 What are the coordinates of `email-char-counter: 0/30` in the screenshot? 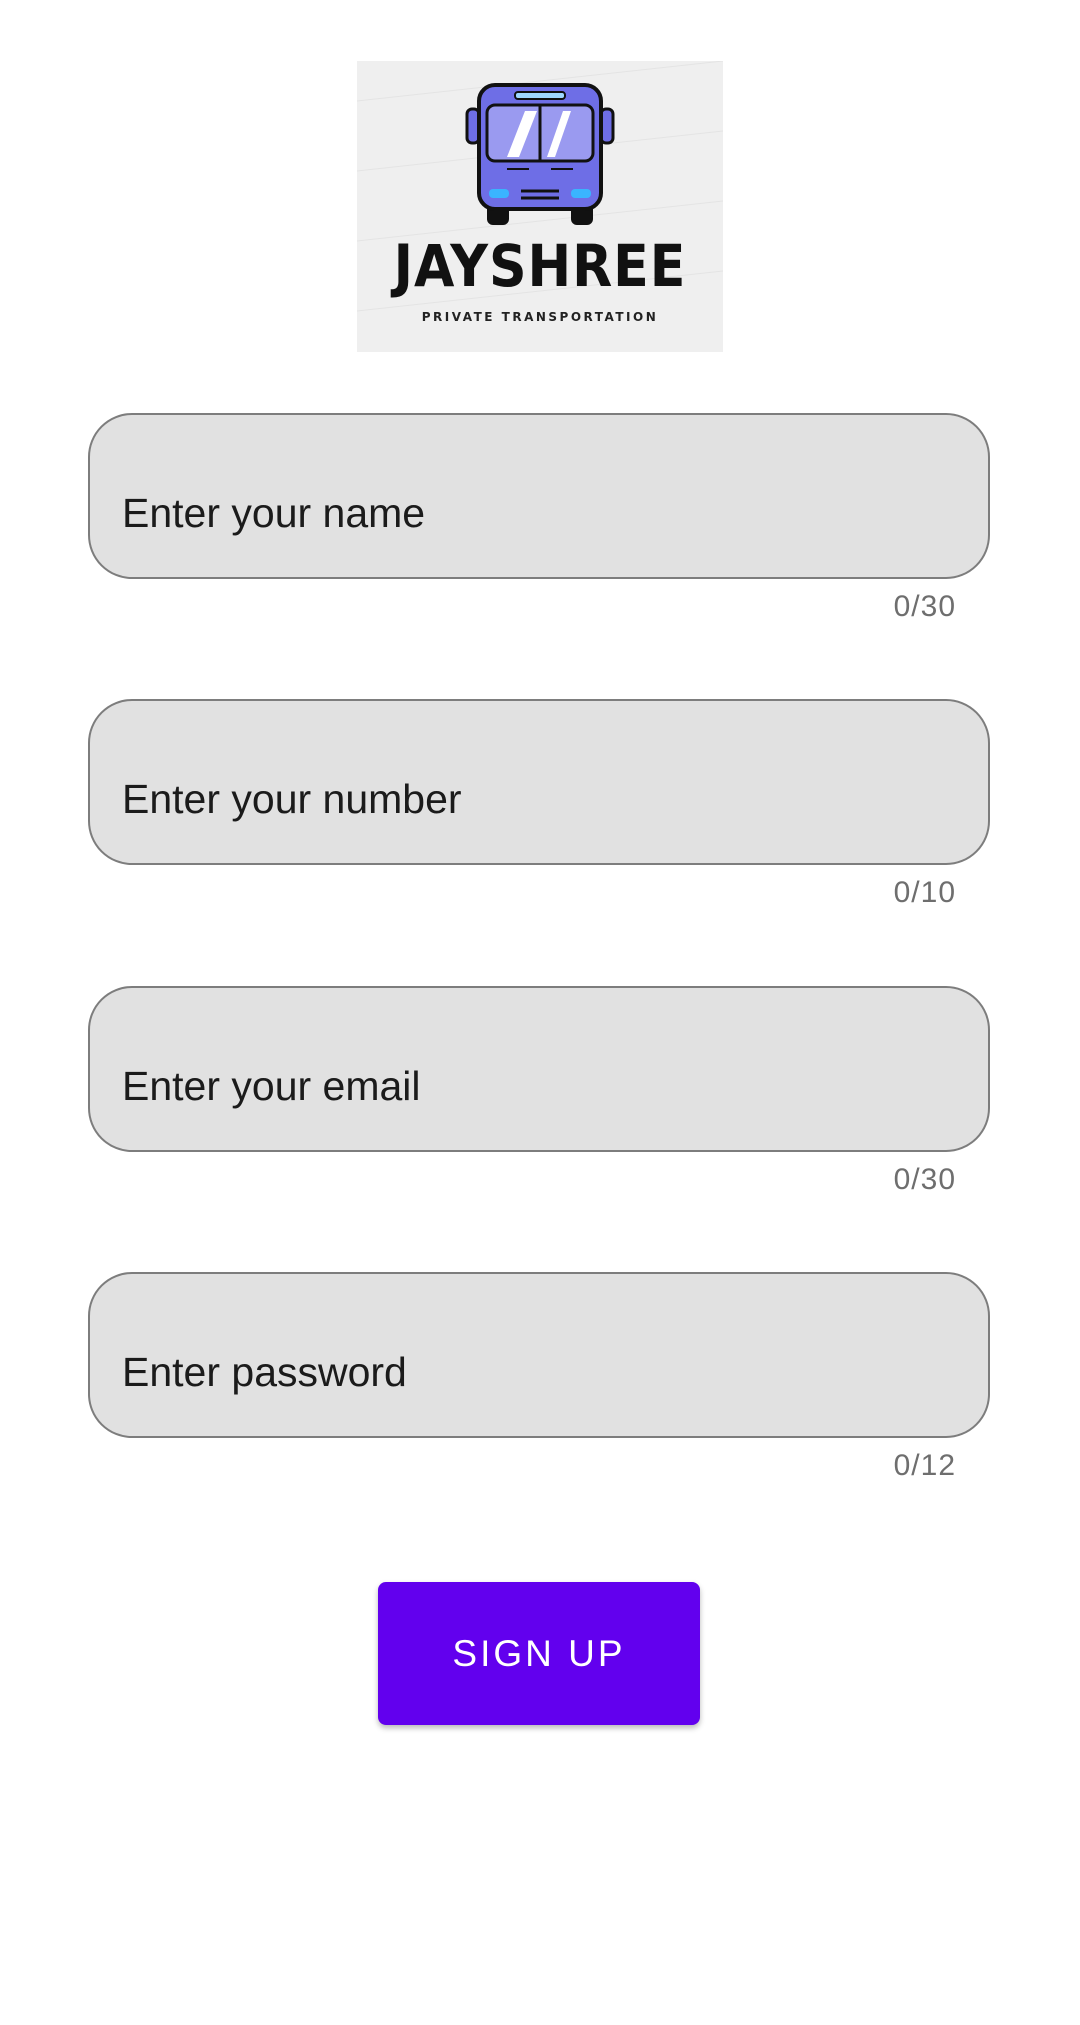 It's located at (924, 1179).